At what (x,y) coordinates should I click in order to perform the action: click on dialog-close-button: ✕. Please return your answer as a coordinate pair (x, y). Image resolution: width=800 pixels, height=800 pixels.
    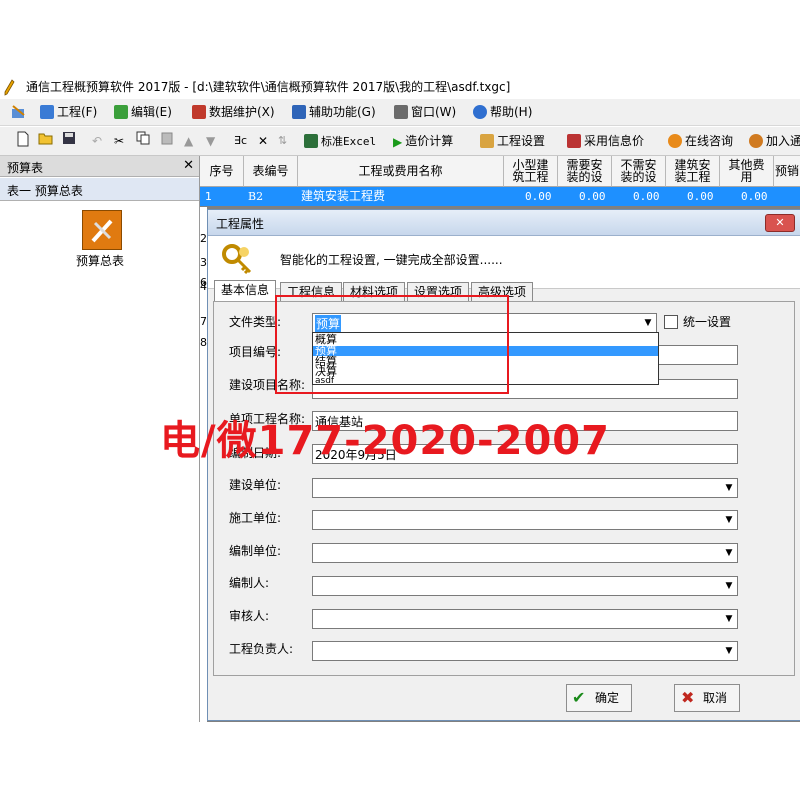
    Looking at the image, I should click on (780, 223).